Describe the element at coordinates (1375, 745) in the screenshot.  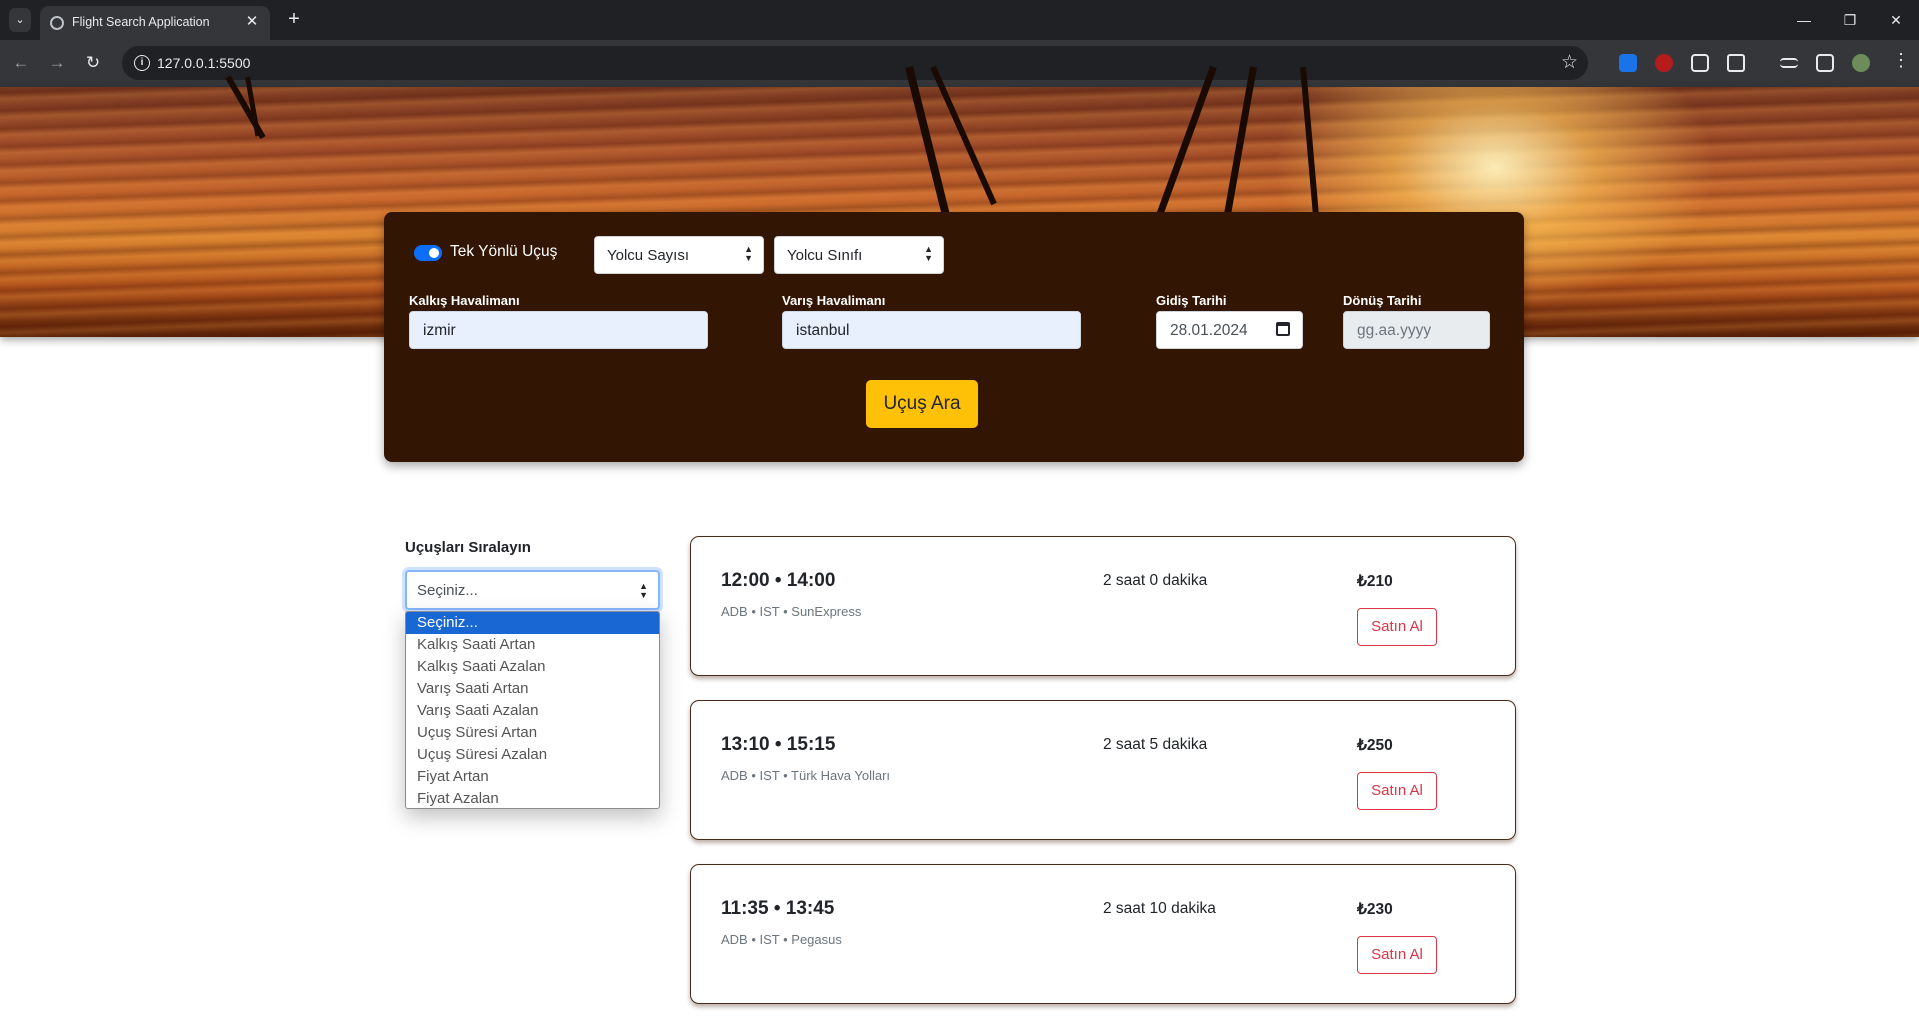
I see `flight-price: ₺250` at that location.